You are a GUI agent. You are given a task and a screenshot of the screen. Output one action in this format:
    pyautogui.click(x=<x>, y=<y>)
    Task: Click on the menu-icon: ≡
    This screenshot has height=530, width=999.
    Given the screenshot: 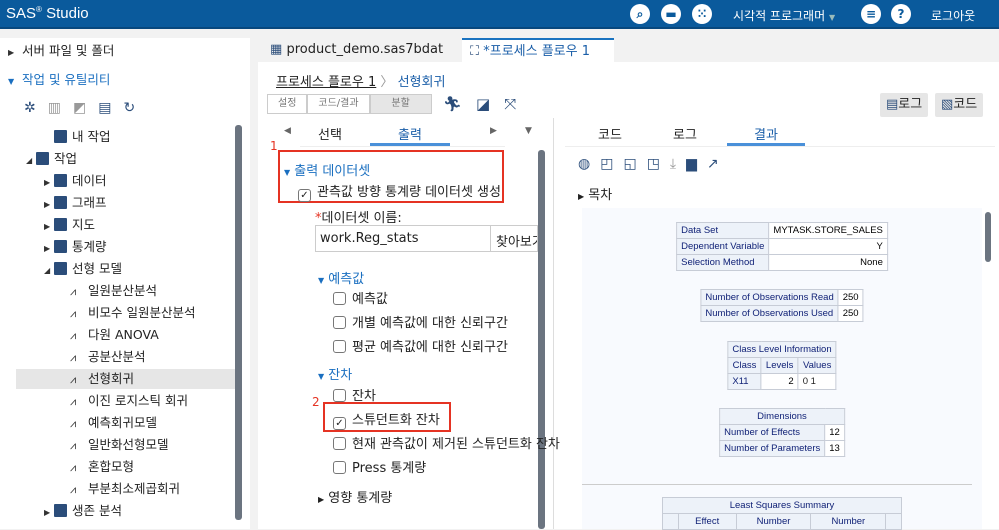 What is the action you would take?
    pyautogui.click(x=871, y=14)
    